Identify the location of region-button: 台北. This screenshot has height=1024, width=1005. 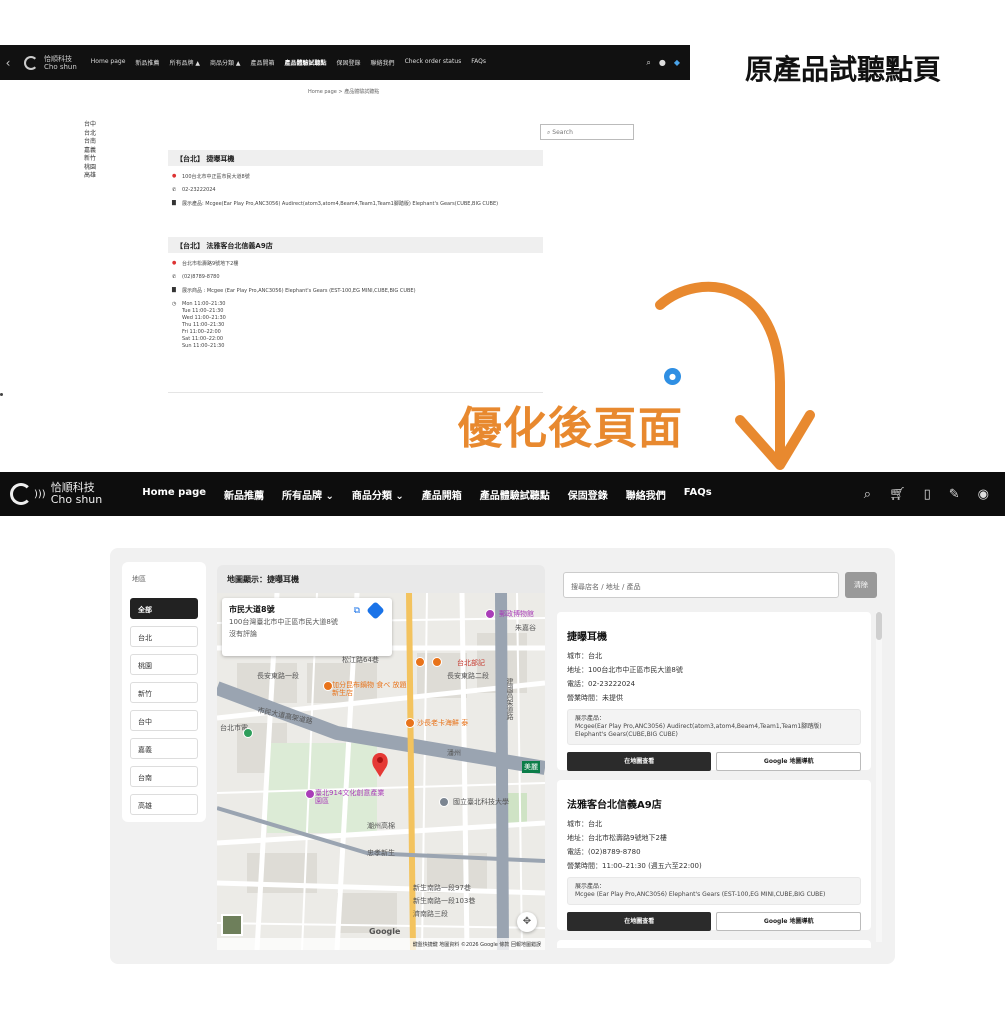
(164, 636).